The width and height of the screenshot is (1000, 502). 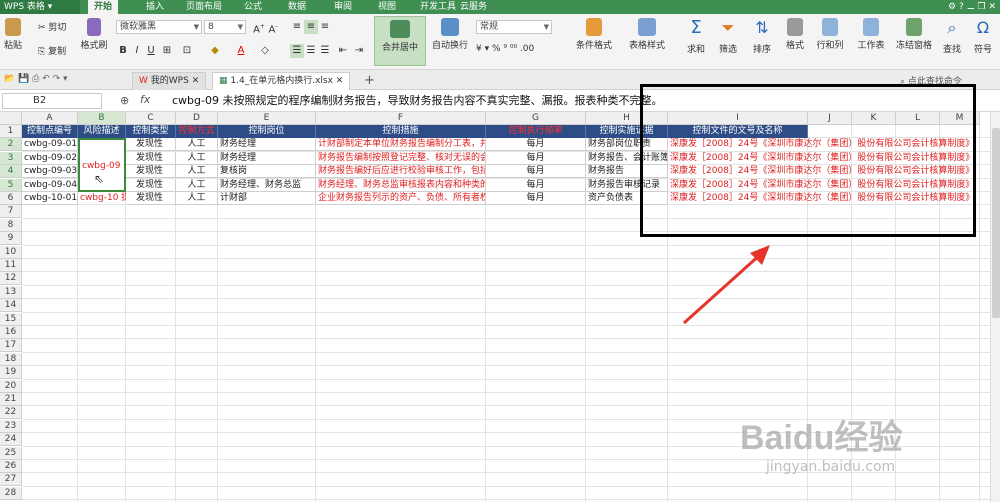 What do you see at coordinates (11, 118) in the screenshot?
I see `select-all-corner` at bounding box center [11, 118].